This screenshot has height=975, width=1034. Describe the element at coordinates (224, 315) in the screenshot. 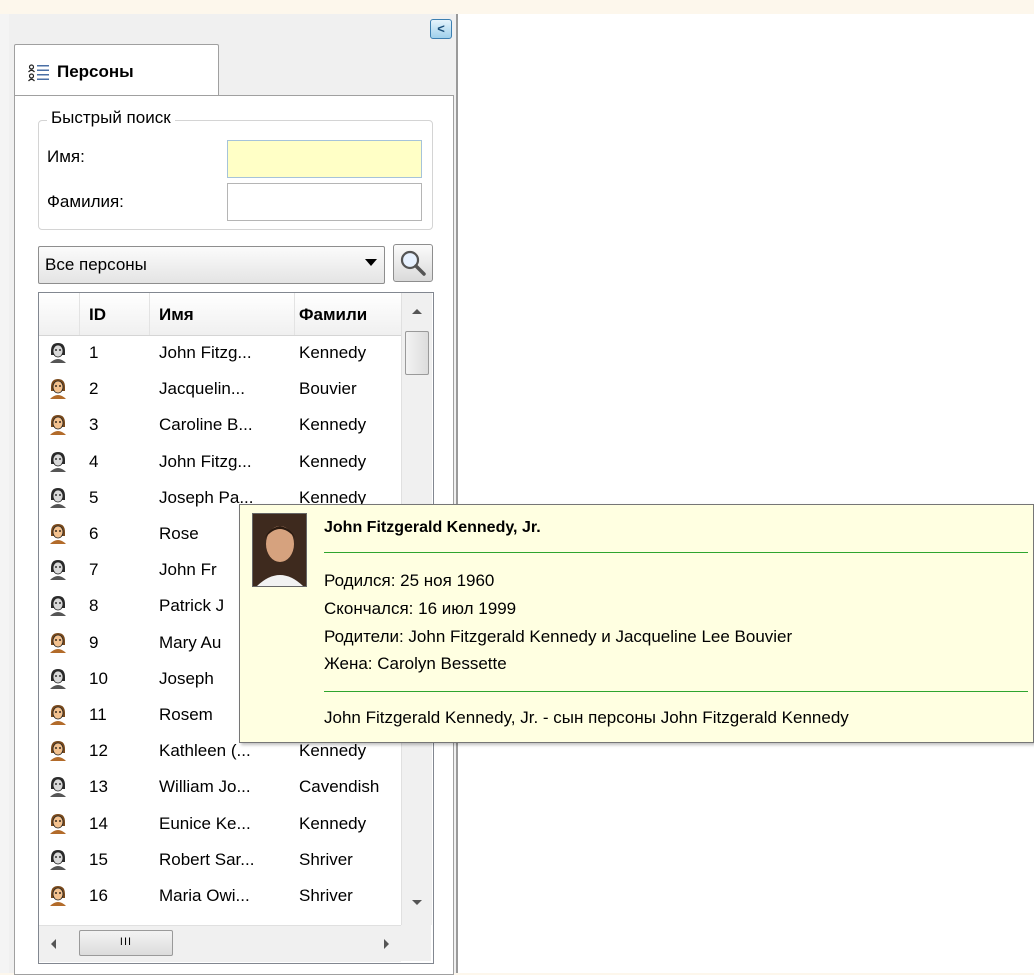

I see `column-header-first-name: Имя` at that location.